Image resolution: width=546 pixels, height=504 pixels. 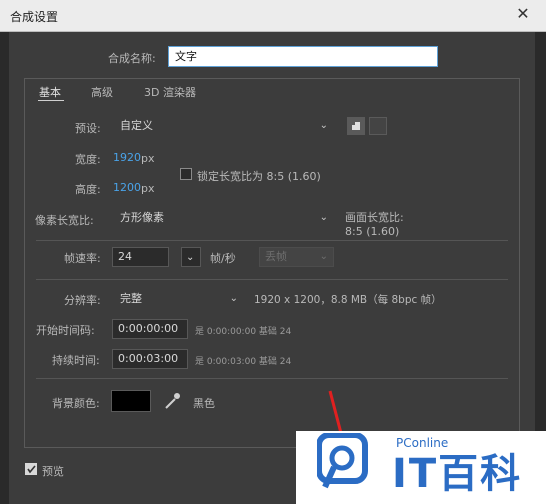 I want to click on pixel-aspect-label: 像素长宽比:, so click(x=64, y=220).